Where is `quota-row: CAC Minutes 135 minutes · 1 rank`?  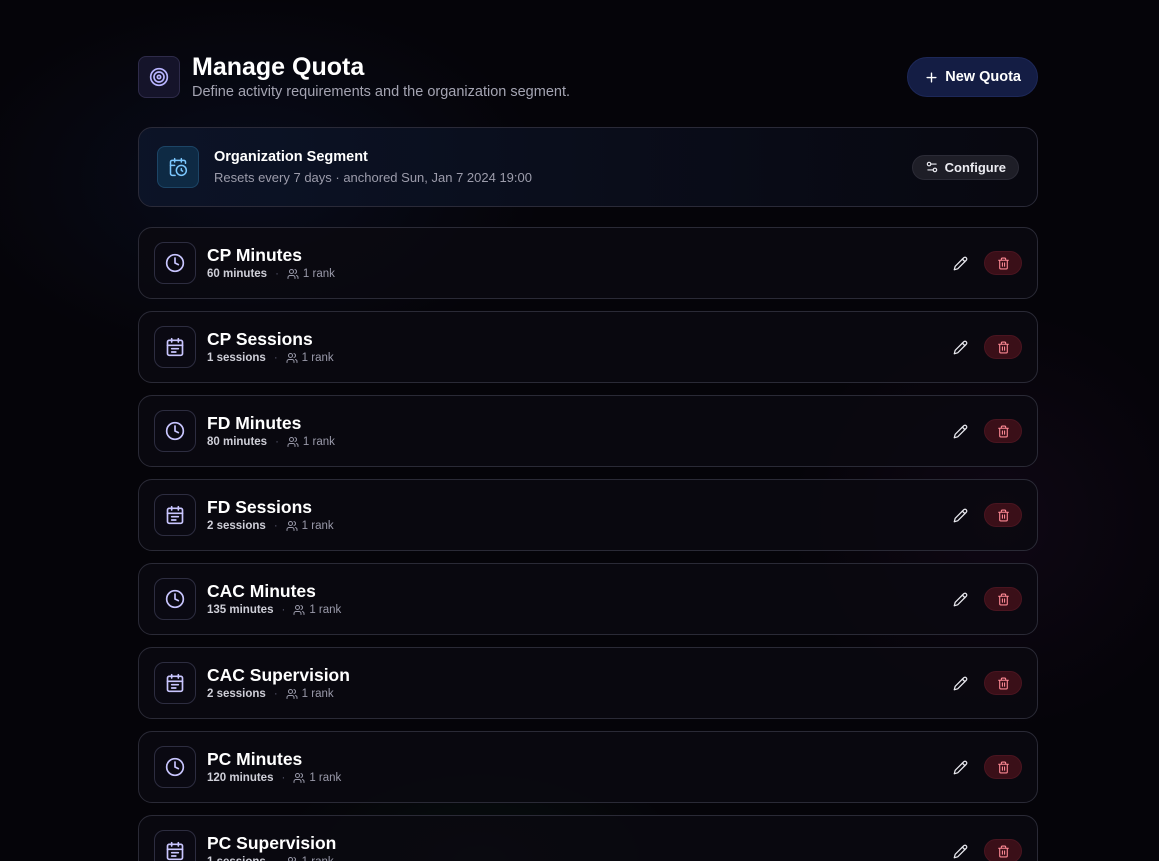
quota-row: CAC Minutes 135 minutes · 1 rank is located at coordinates (588, 599).